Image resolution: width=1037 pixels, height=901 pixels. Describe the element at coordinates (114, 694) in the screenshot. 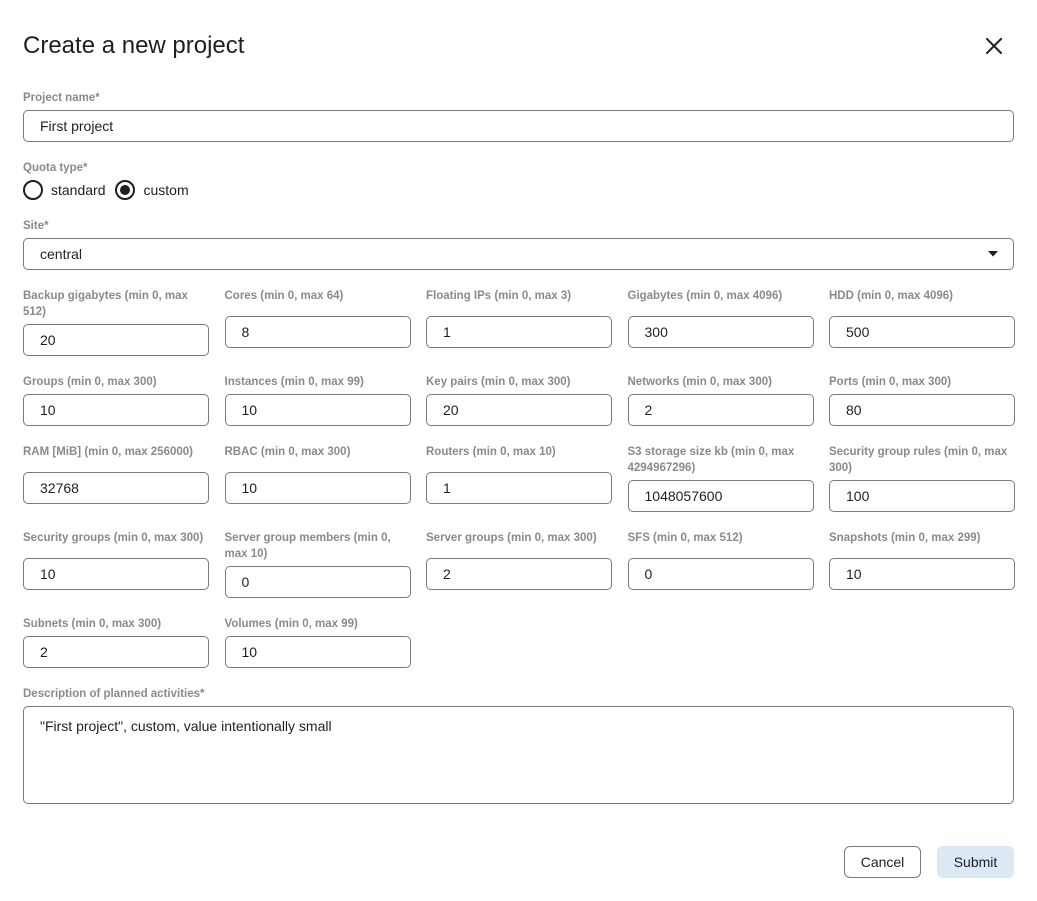

I see `description-label: Description of planned activities*` at that location.